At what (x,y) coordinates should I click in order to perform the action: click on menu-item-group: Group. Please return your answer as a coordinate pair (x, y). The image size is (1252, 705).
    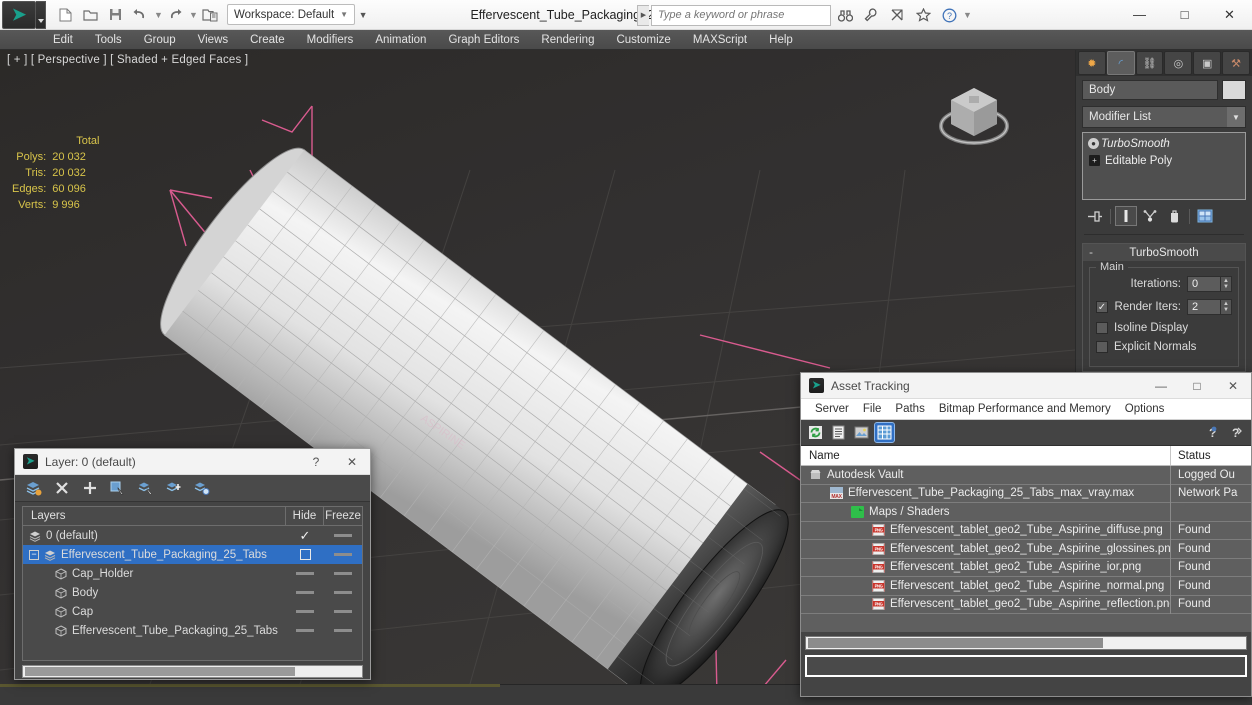
    Looking at the image, I should click on (160, 40).